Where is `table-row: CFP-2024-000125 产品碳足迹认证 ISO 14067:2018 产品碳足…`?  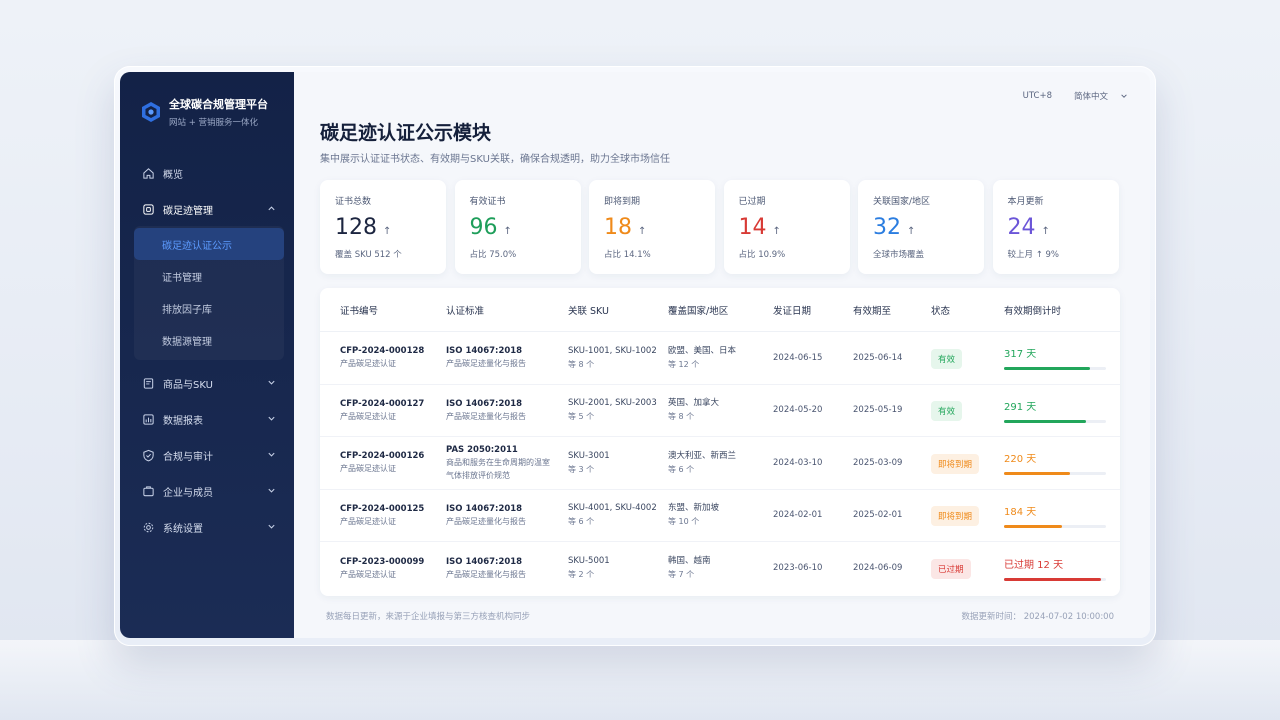
table-row: CFP-2024-000125 产品碳足迹认证 ISO 14067:2018 产品碳足… is located at coordinates (720, 516).